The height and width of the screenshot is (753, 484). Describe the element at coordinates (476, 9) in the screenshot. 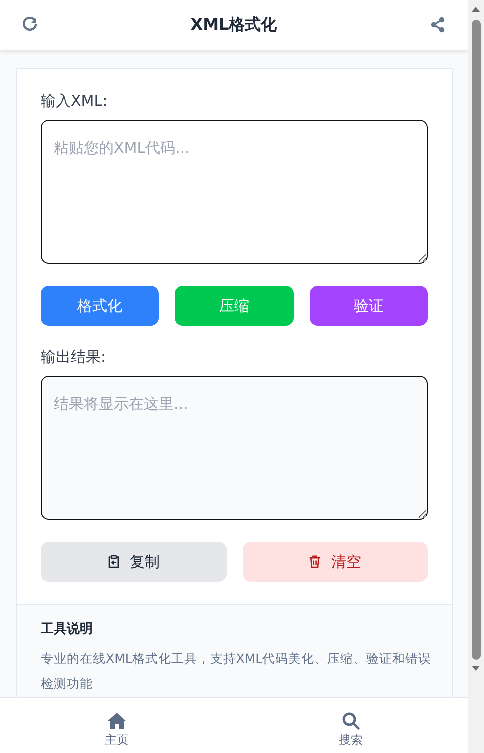

I see `scroll-up-icon` at that location.